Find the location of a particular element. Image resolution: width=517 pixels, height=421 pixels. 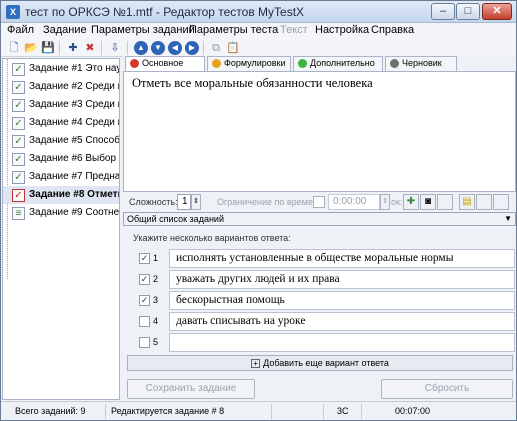

minimize-button: – is located at coordinates (443, 11).